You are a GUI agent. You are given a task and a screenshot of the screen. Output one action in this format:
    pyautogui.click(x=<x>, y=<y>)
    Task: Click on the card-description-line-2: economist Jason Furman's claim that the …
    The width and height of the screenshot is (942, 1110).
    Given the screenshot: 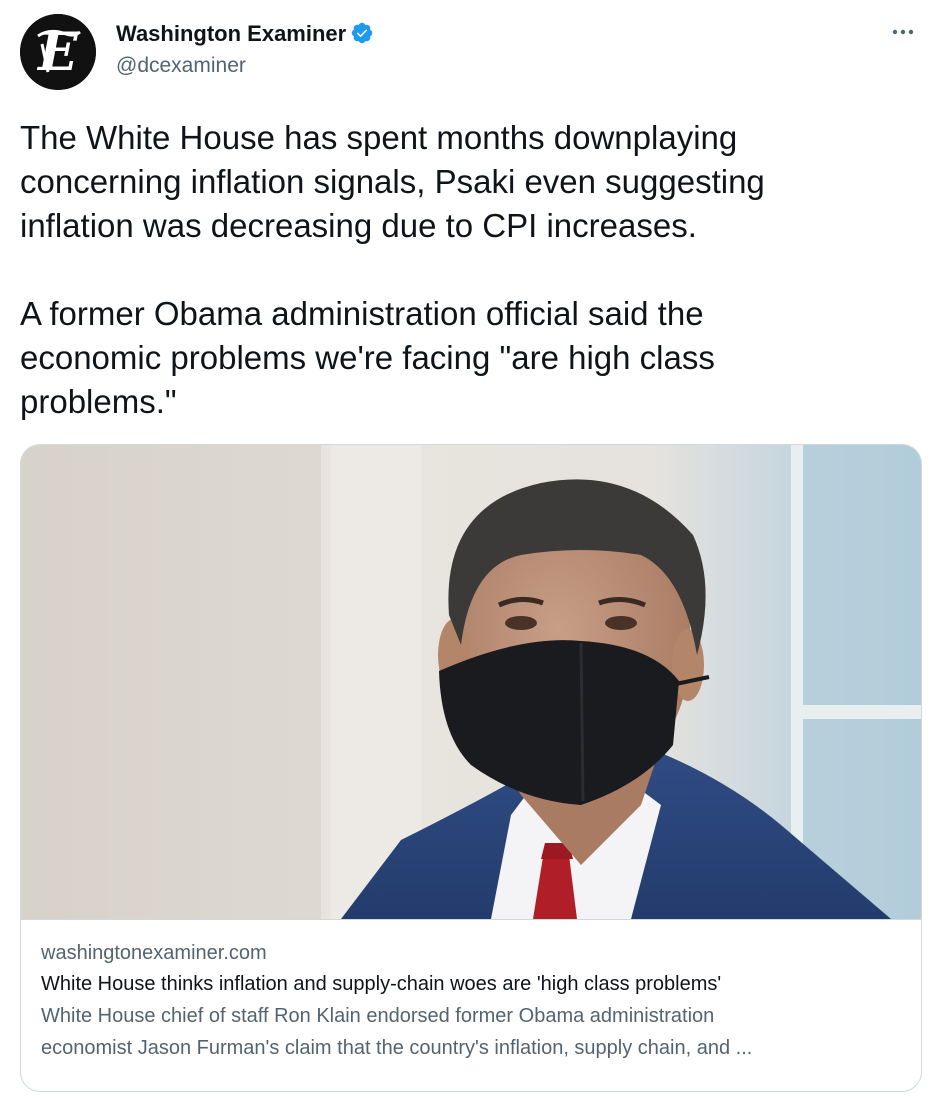 What is the action you would take?
    pyautogui.click(x=397, y=1048)
    